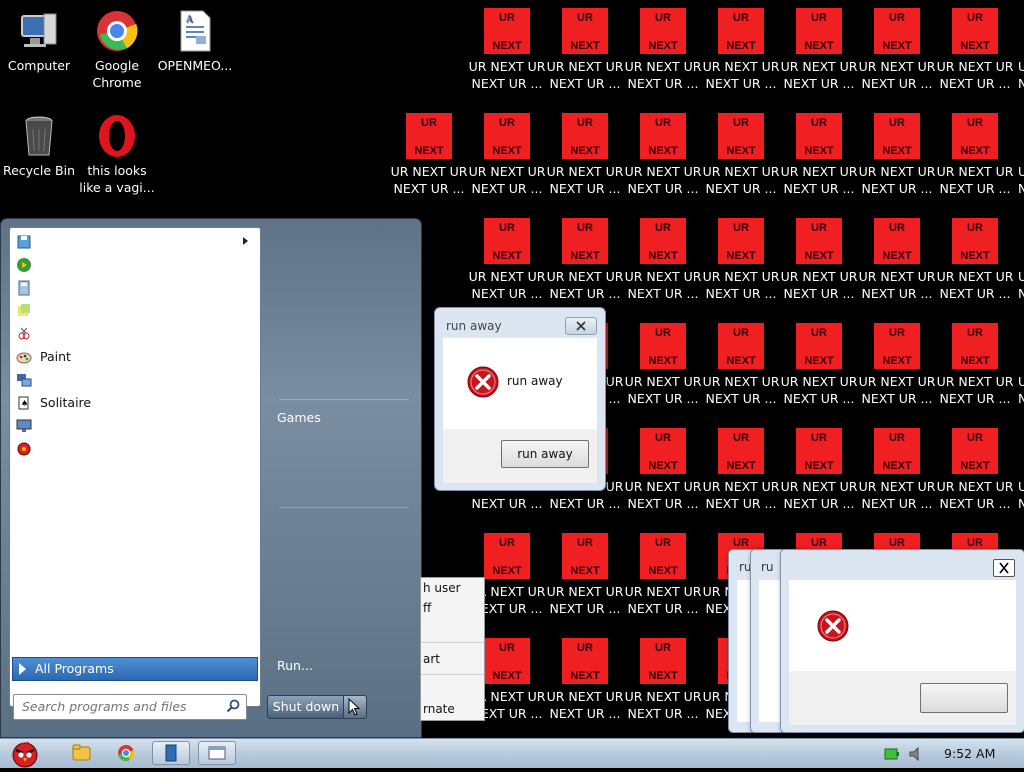 The height and width of the screenshot is (772, 1024). What do you see at coordinates (969, 753) in the screenshot?
I see `taskbar-clock: 9:52 AM` at bounding box center [969, 753].